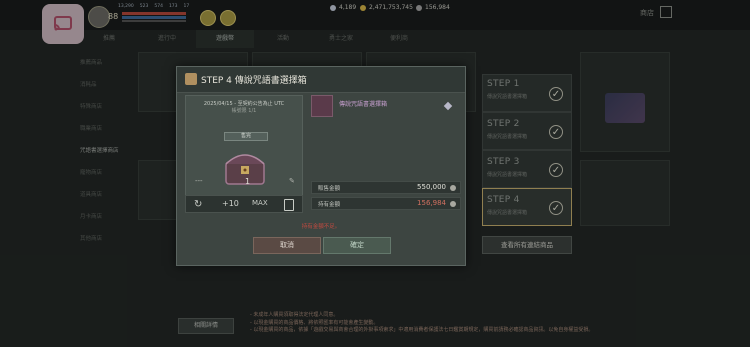  Describe the element at coordinates (357, 245) in the screenshot. I see `confirm-button: 確定` at that location.